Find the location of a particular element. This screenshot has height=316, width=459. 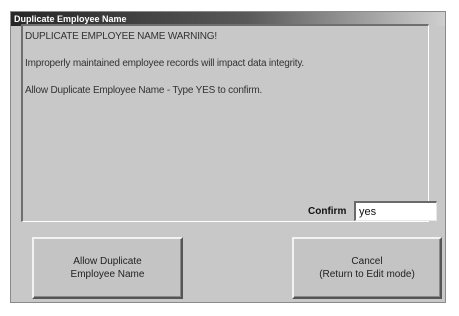

cancel-button-label-line2: (Return to Edit mode) is located at coordinates (367, 274).